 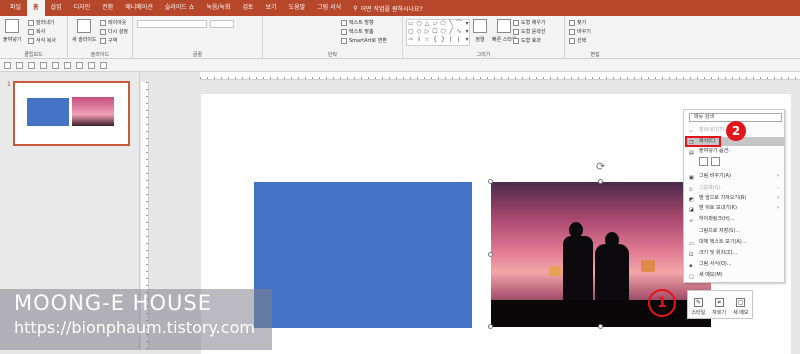 I want to click on clipboard-group: 붙여넣기 잘라내기 복사 서식 복사 클립보드, so click(x=34, y=37).